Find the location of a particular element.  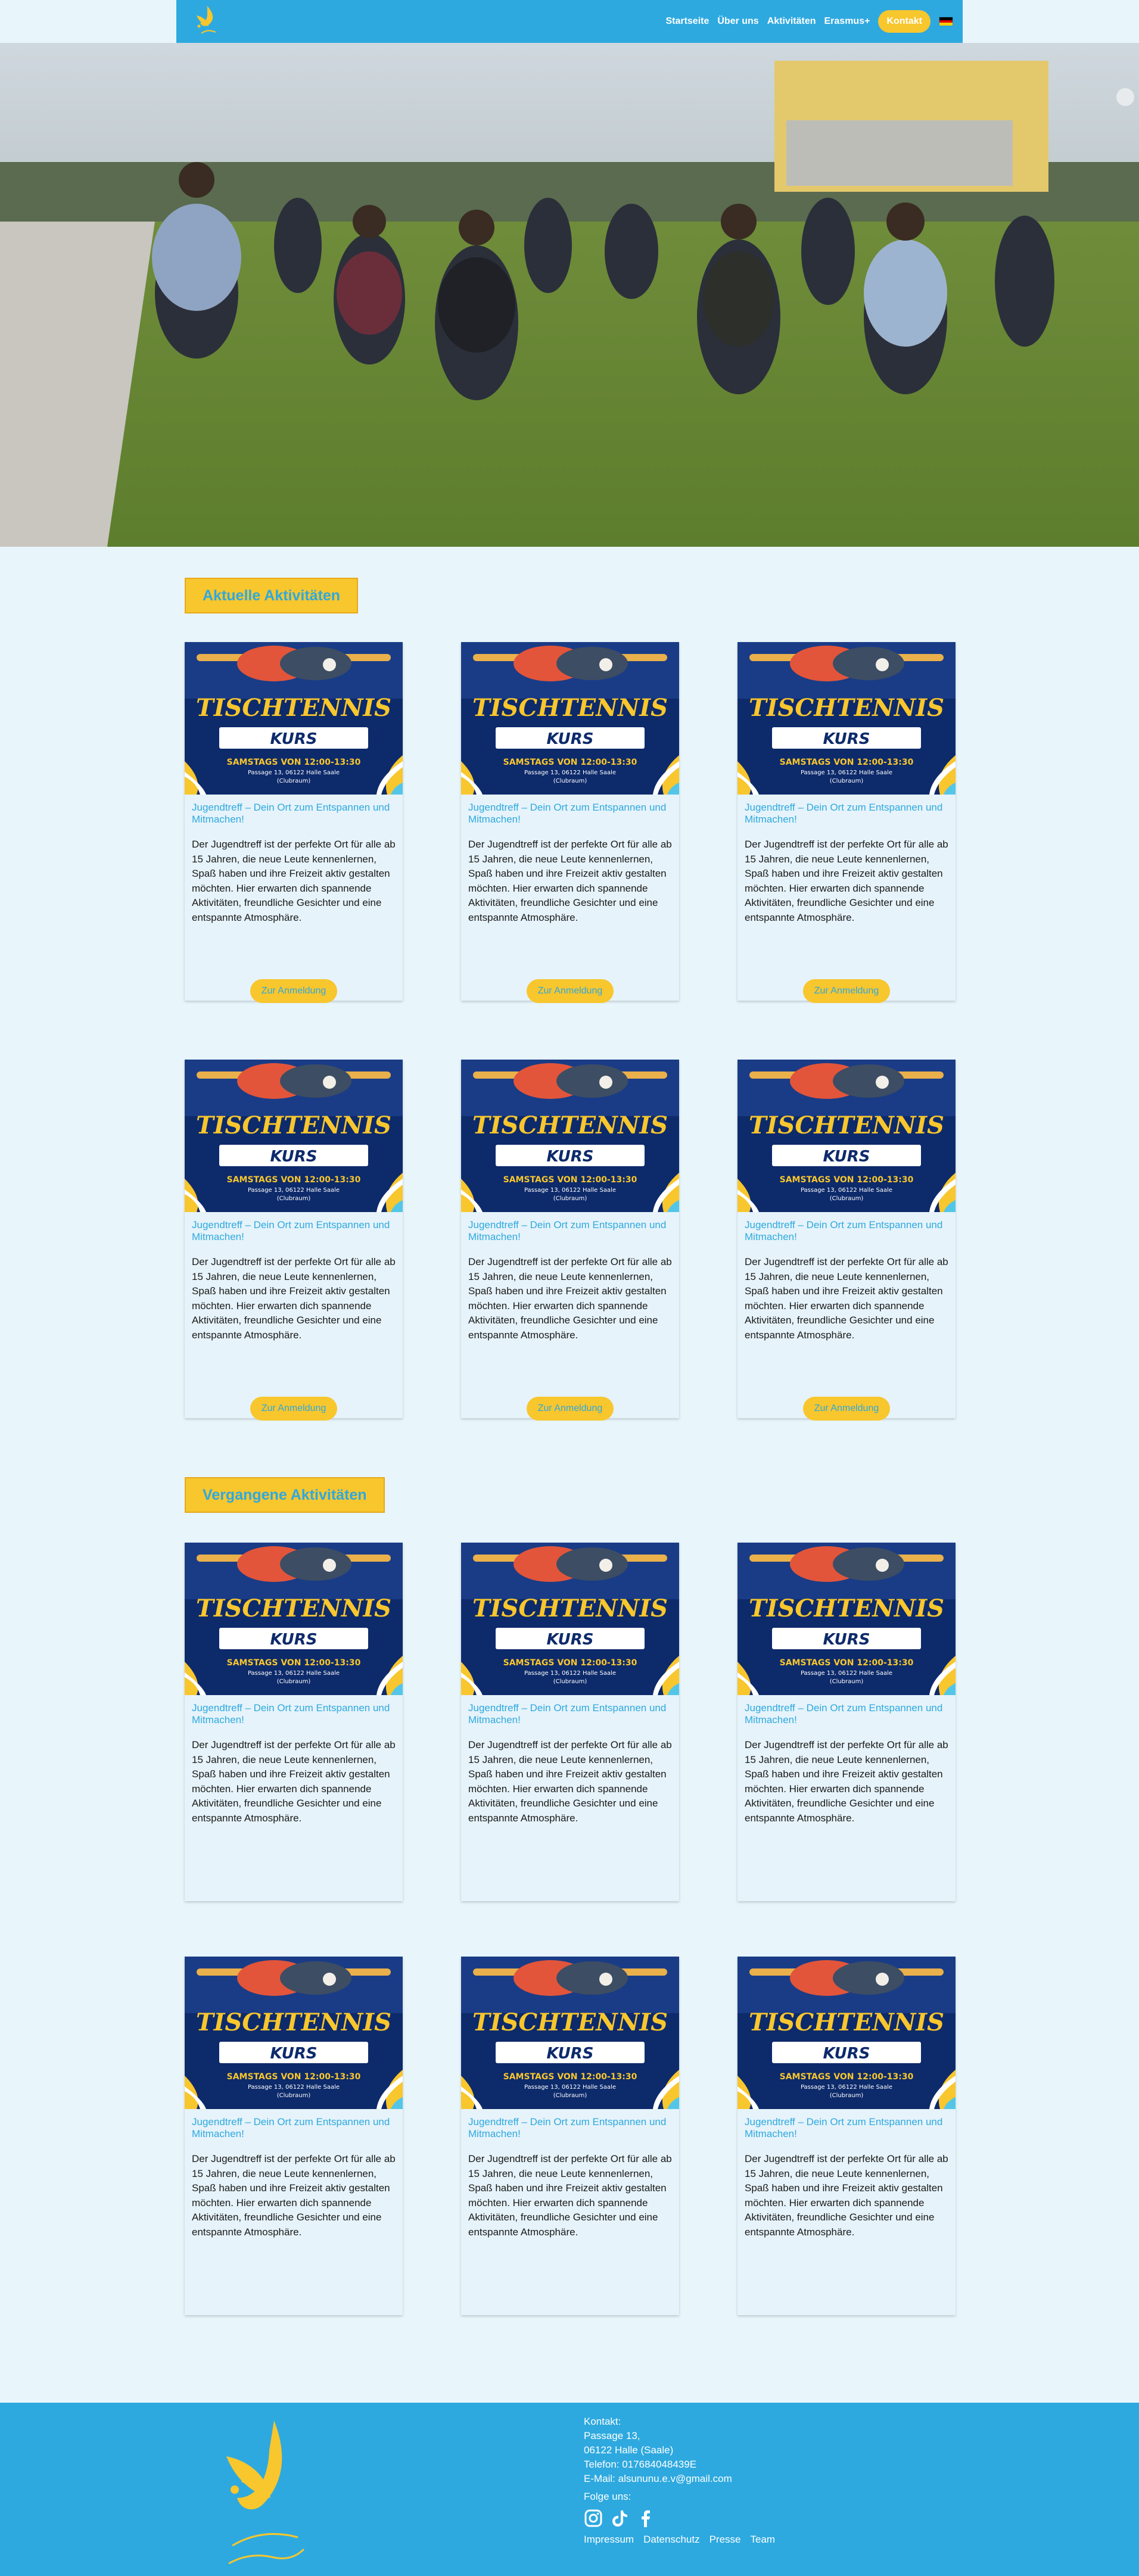

contact-button: Kontakt is located at coordinates (904, 21).